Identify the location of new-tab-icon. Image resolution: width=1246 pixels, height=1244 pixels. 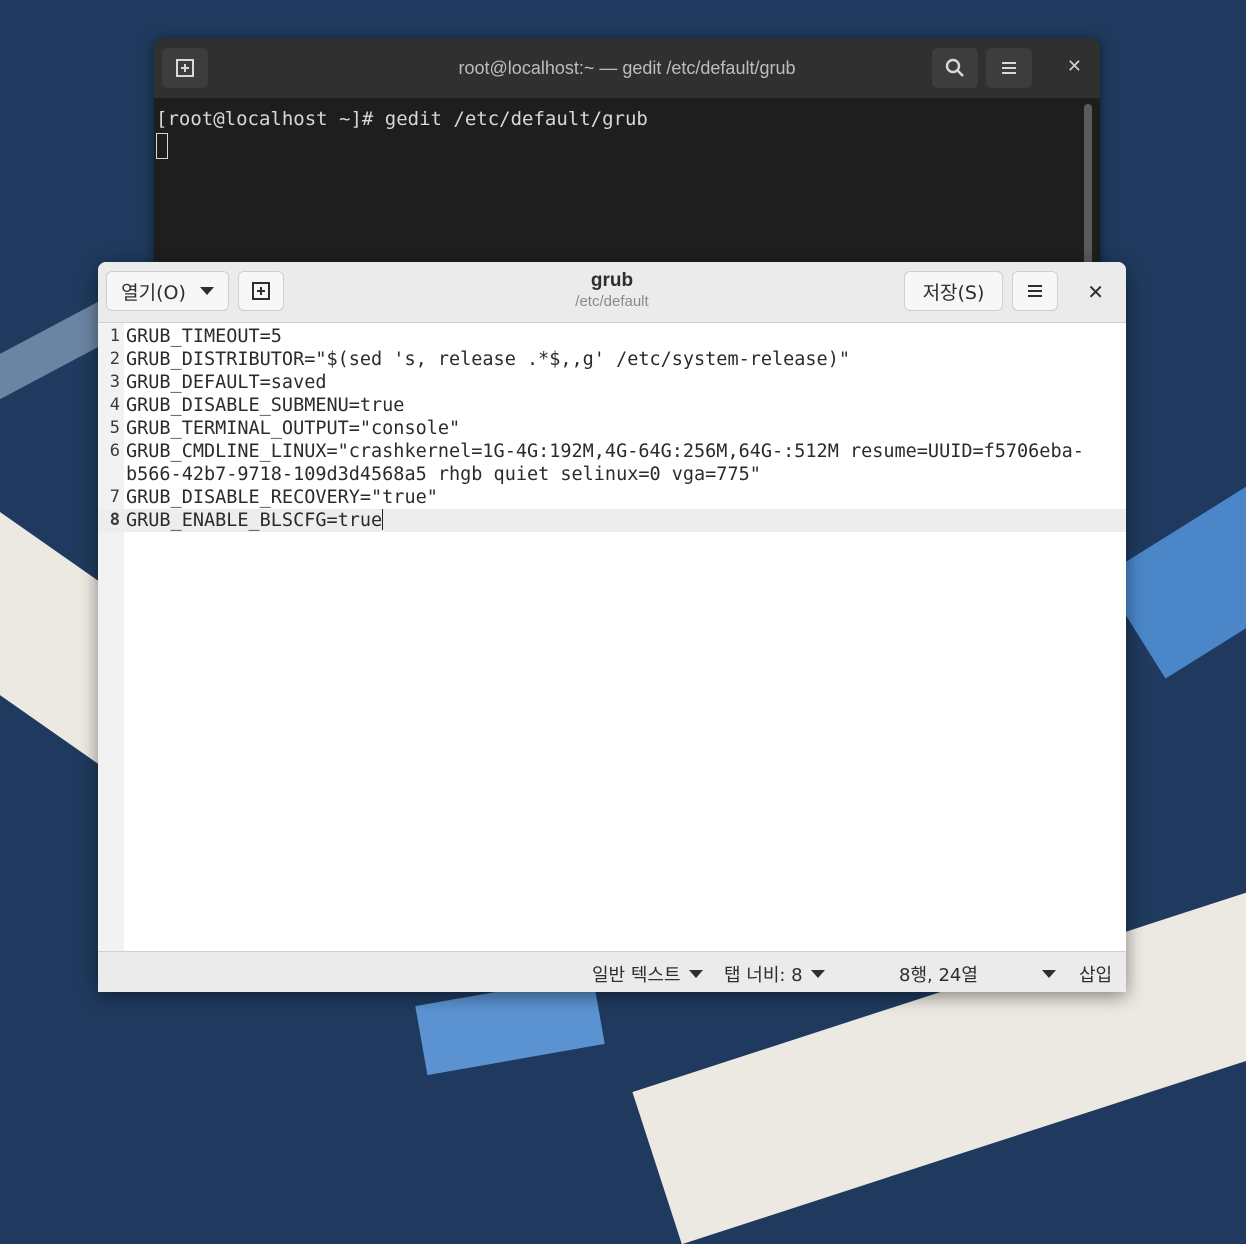
(185, 68).